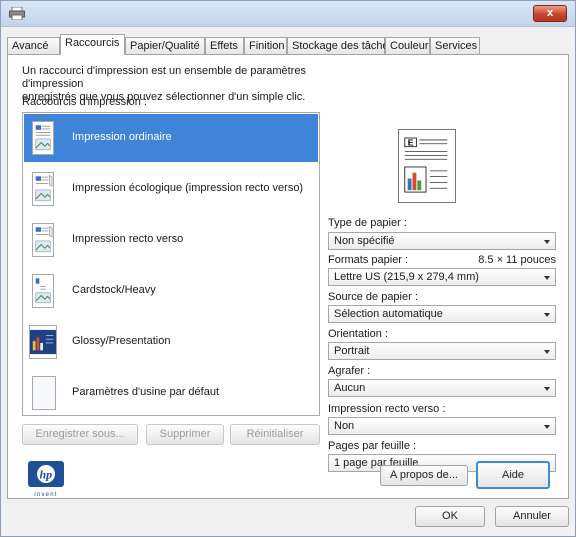 This screenshot has height=537, width=576. I want to click on blank-page-icon, so click(44, 393).